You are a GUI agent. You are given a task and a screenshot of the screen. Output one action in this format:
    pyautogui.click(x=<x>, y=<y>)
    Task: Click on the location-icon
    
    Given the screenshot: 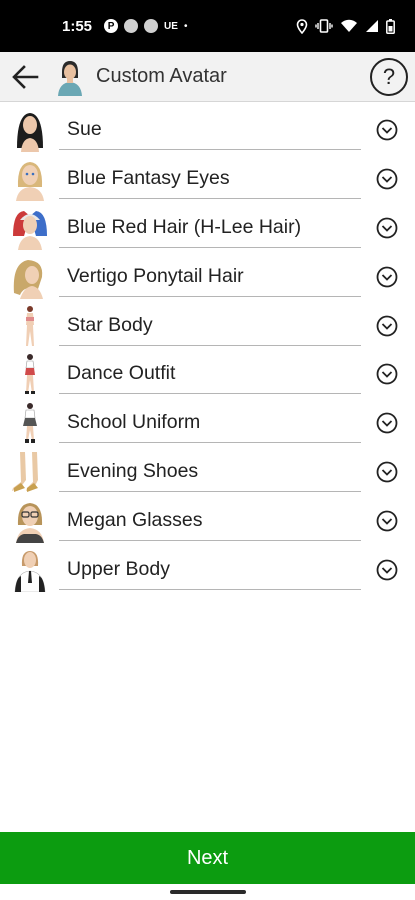 What is the action you would take?
    pyautogui.click(x=302, y=26)
    